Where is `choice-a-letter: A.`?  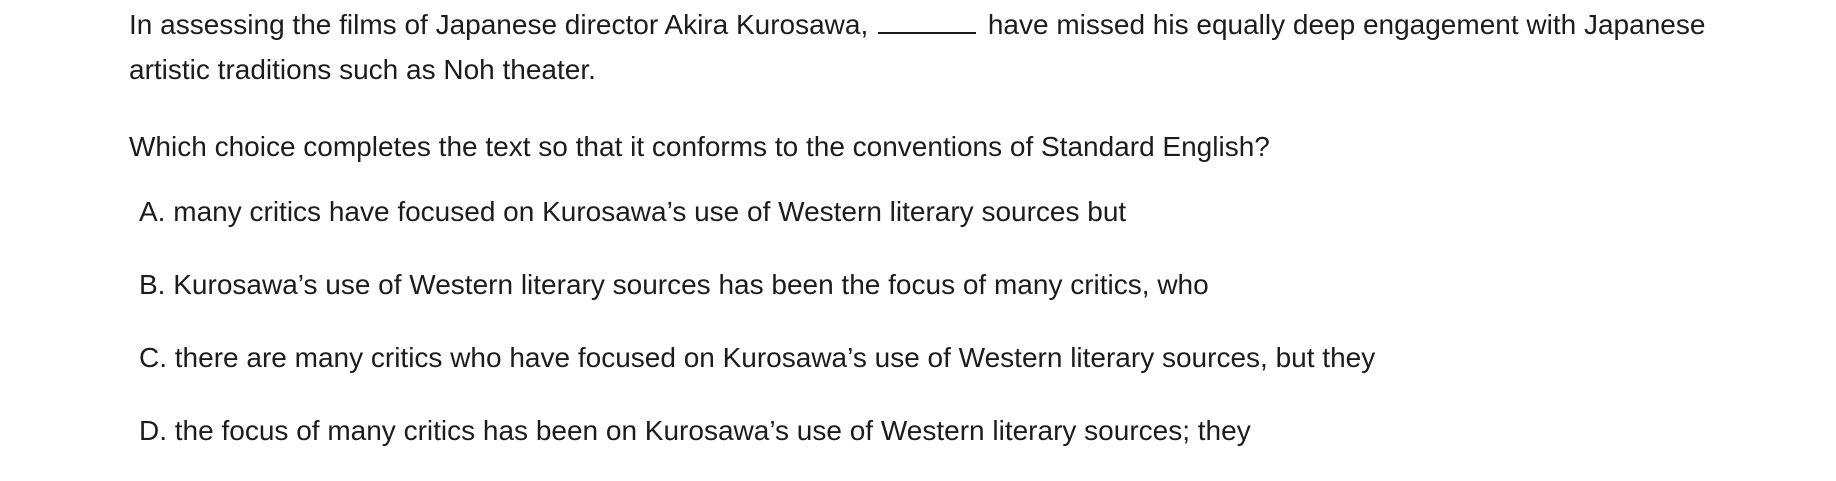 choice-a-letter: A. is located at coordinates (152, 211).